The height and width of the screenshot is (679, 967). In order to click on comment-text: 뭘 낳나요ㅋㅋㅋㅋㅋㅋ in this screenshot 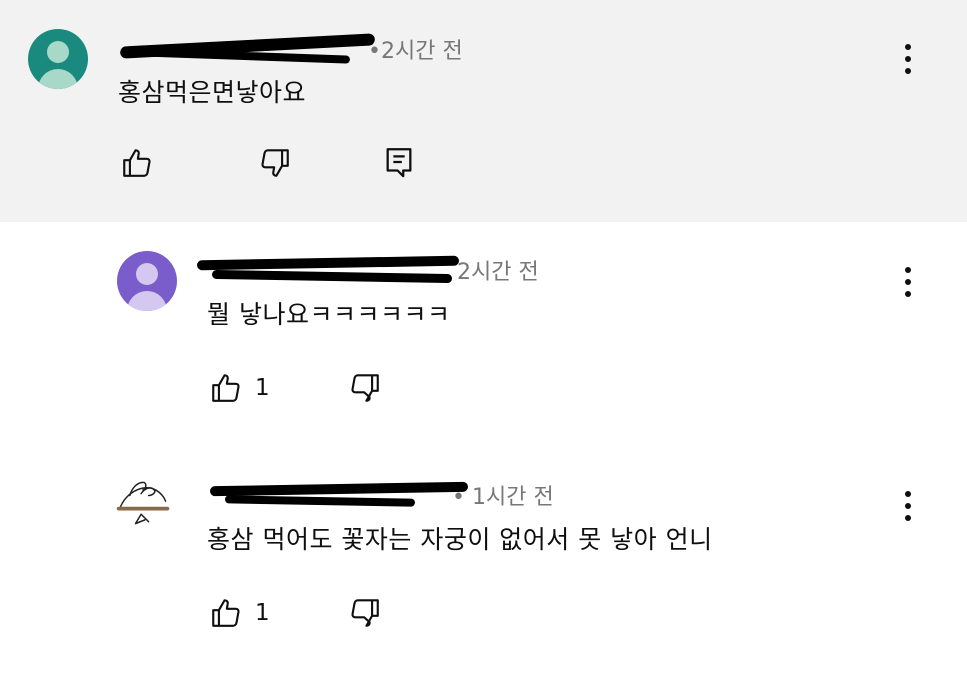, I will do `click(329, 314)`.